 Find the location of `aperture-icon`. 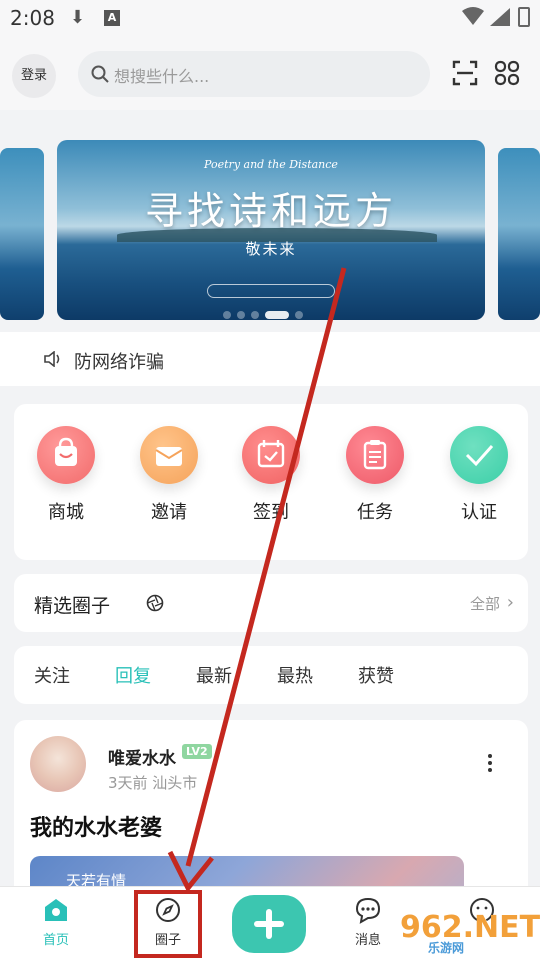

aperture-icon is located at coordinates (155, 603).